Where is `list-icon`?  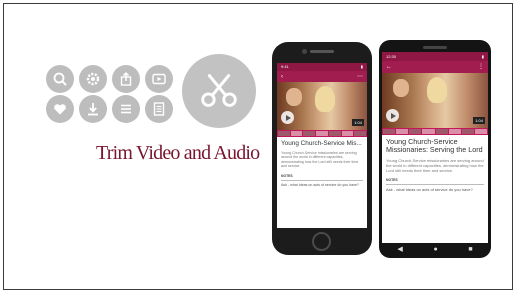 list-icon is located at coordinates (126, 109).